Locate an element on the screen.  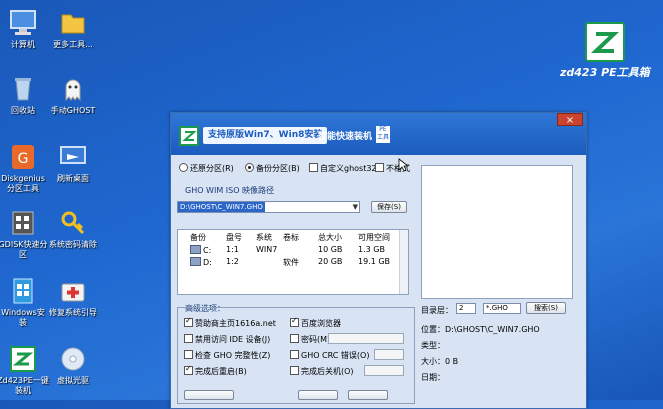
brand-text: zd423 PE工具箱 is located at coordinates (605, 72).